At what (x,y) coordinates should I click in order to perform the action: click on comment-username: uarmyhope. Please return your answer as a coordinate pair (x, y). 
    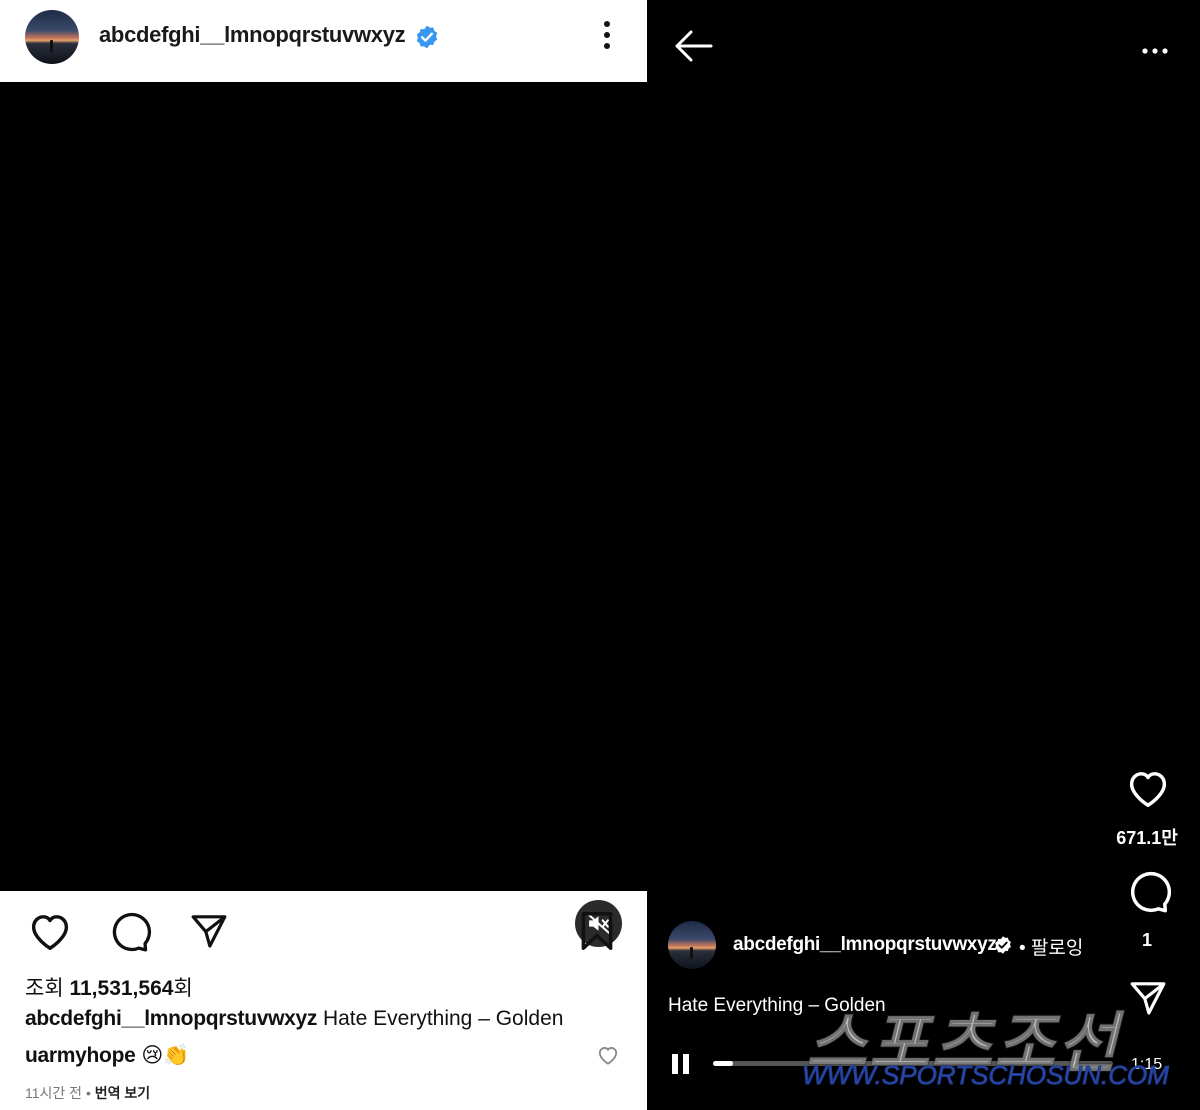
    Looking at the image, I should click on (80, 1055).